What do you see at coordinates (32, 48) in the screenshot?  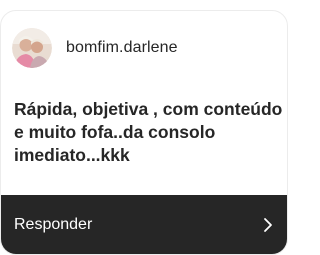 I see `avatar` at bounding box center [32, 48].